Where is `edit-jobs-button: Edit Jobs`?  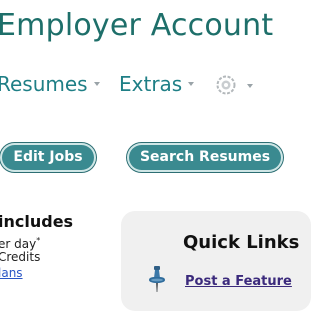
edit-jobs-button: Edit Jobs is located at coordinates (48, 157).